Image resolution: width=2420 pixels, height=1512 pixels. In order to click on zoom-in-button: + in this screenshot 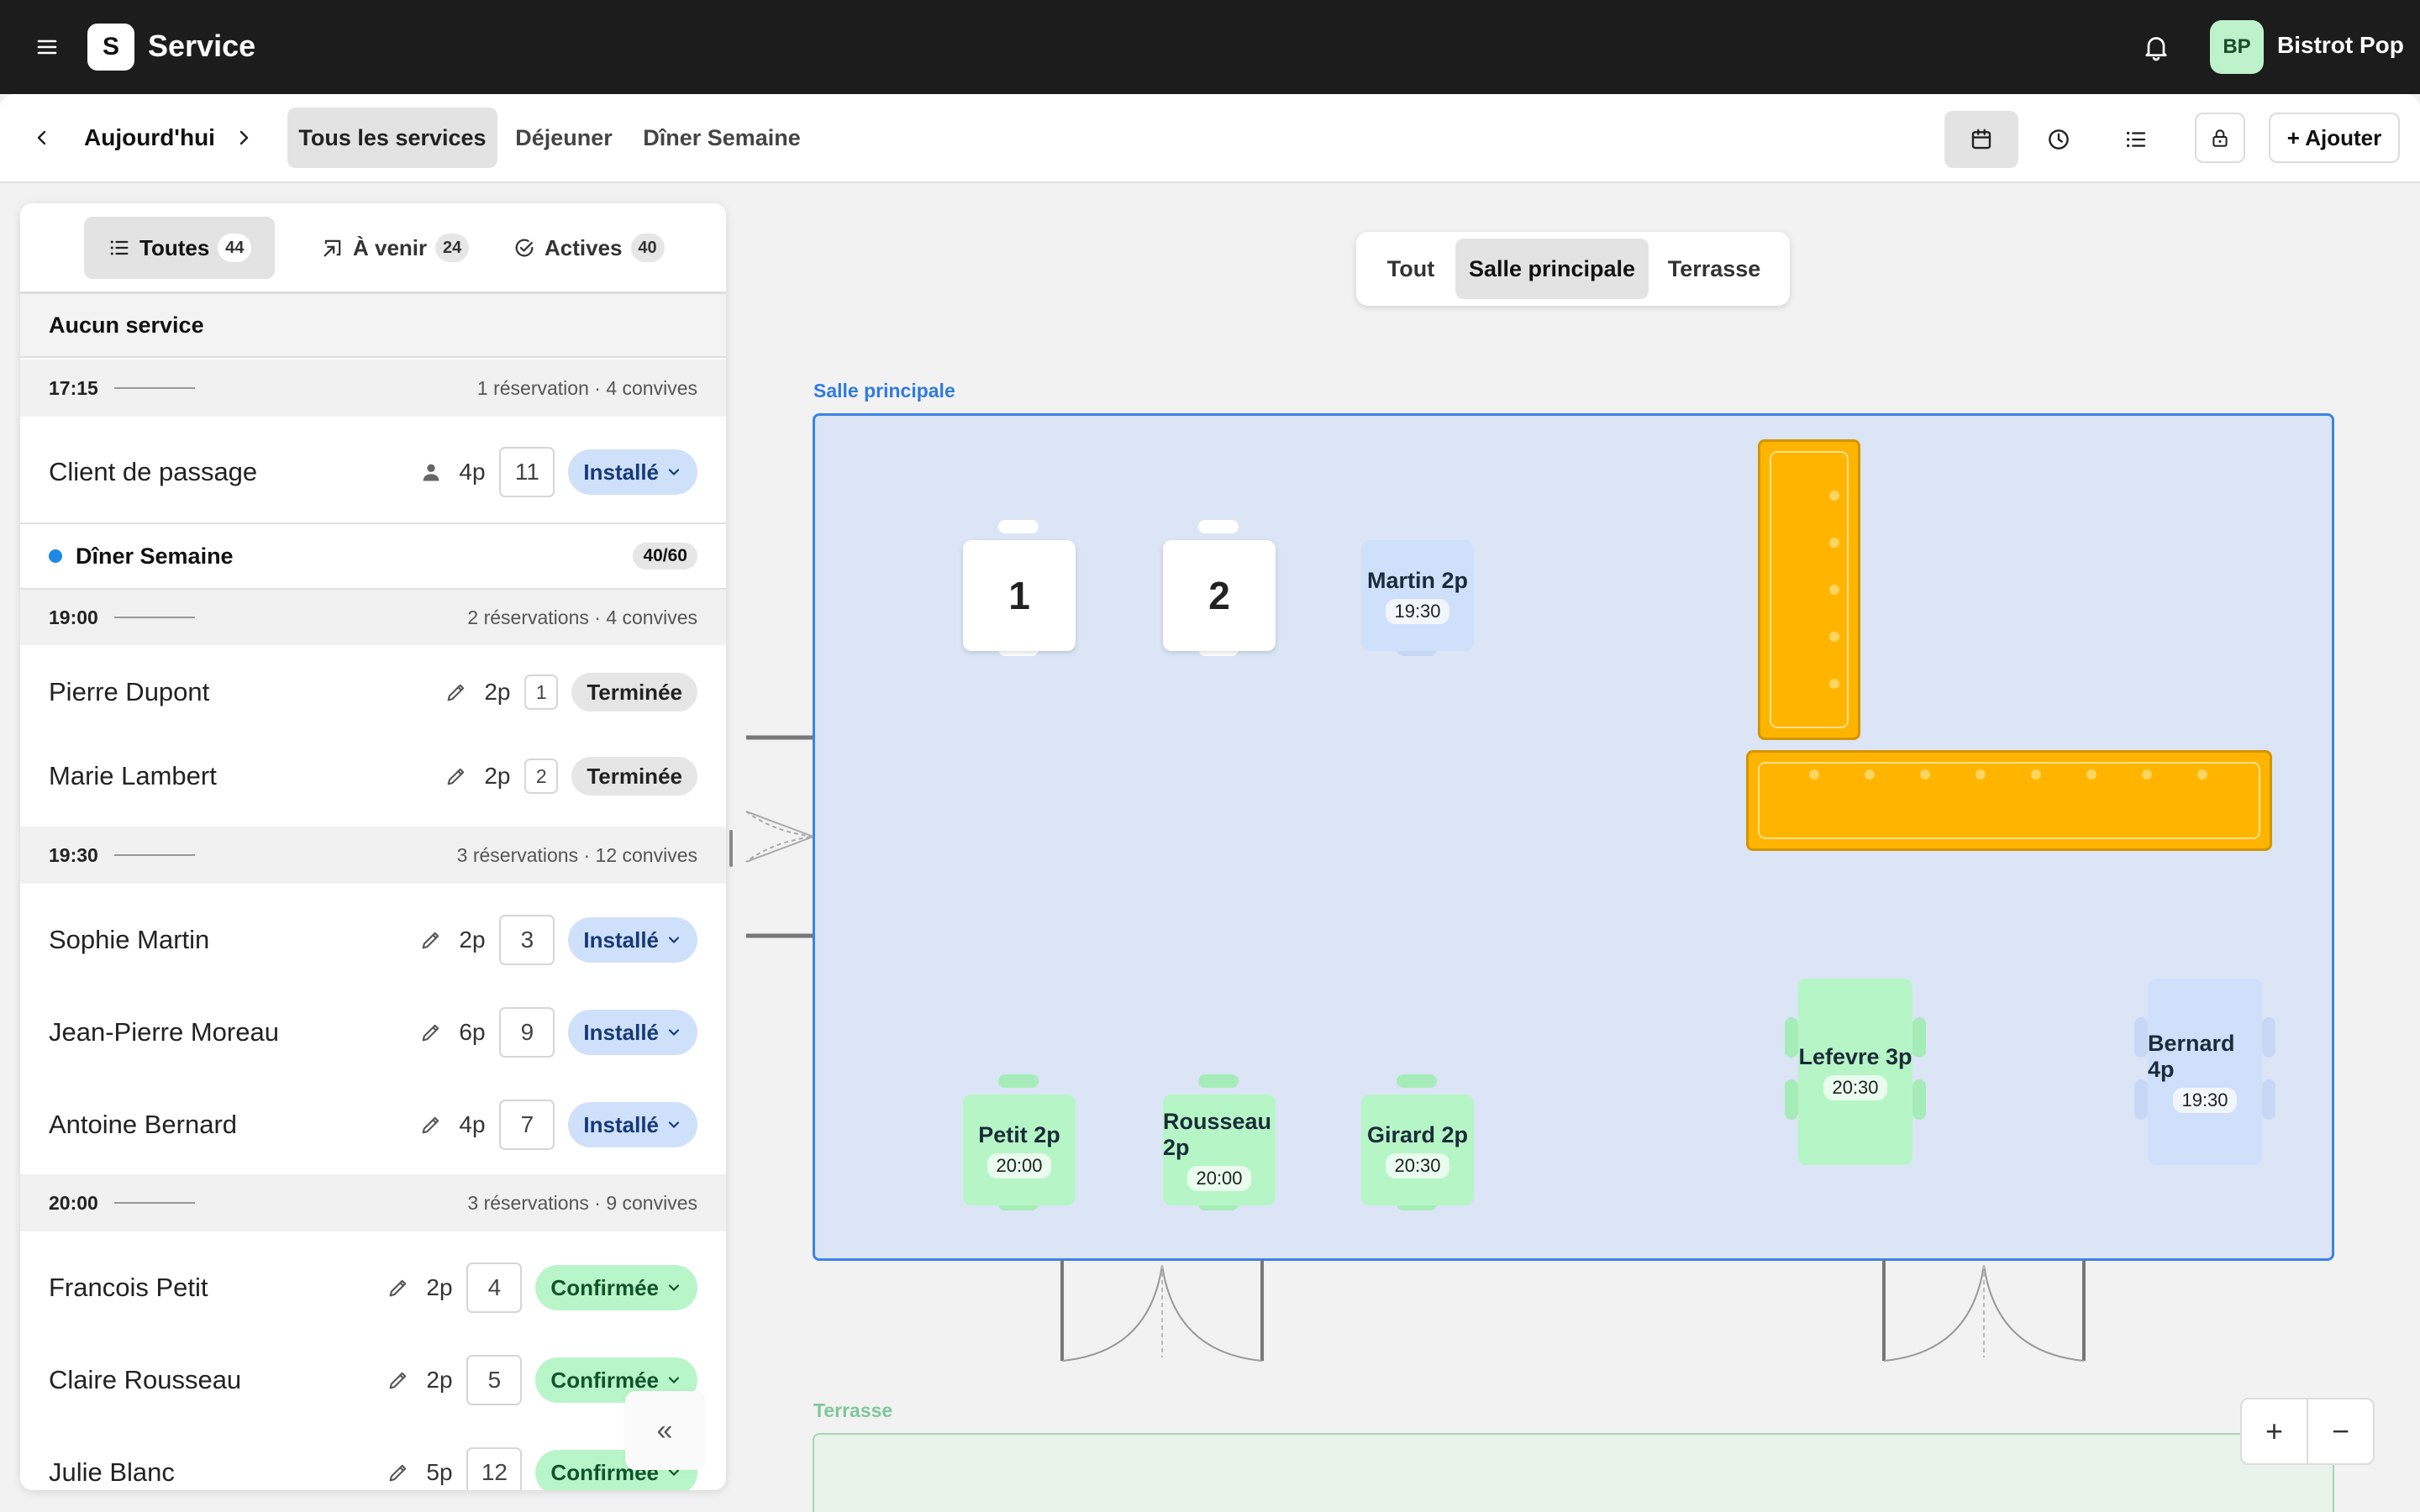, I will do `click(2275, 1431)`.